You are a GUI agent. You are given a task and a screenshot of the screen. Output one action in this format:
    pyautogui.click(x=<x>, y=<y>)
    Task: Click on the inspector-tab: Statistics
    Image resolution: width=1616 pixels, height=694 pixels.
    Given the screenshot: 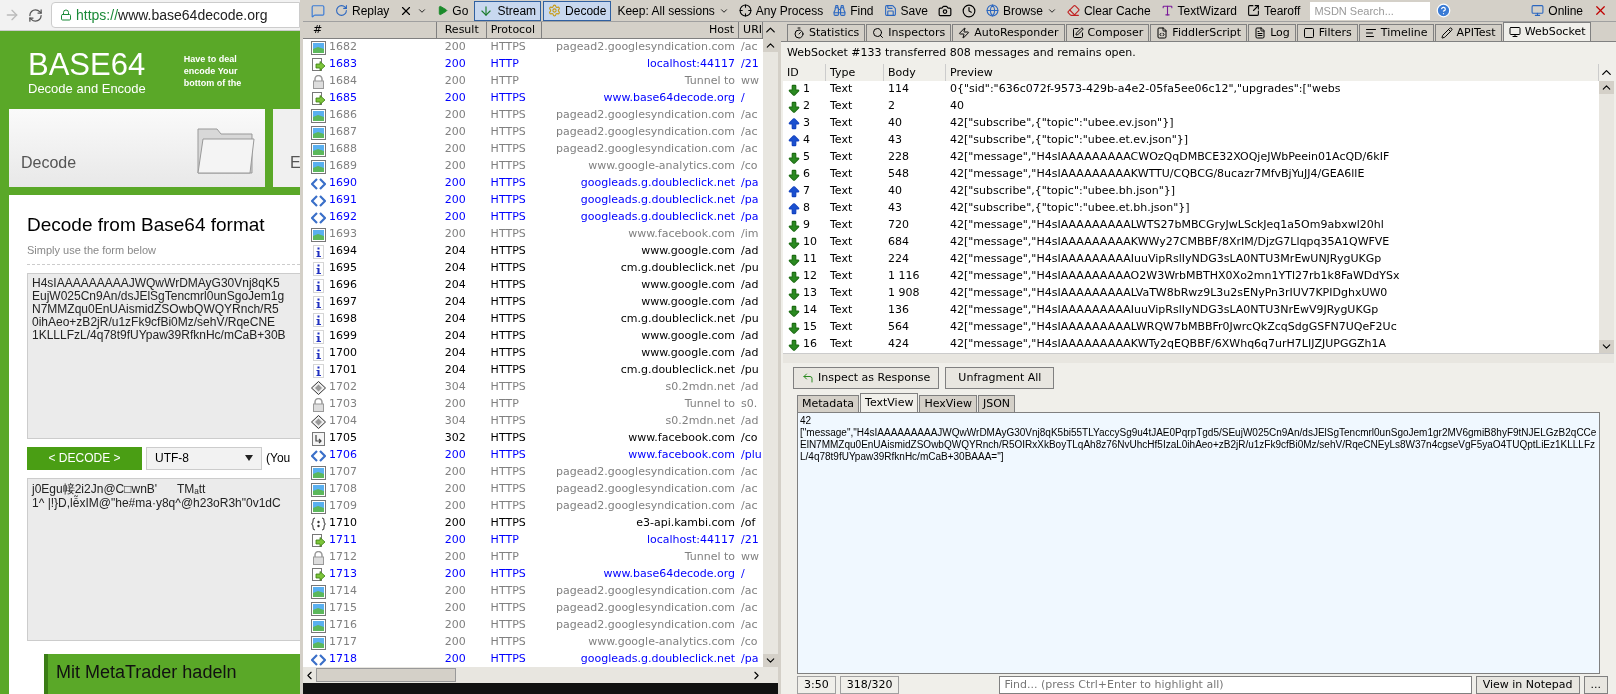 What is the action you would take?
    pyautogui.click(x=826, y=32)
    